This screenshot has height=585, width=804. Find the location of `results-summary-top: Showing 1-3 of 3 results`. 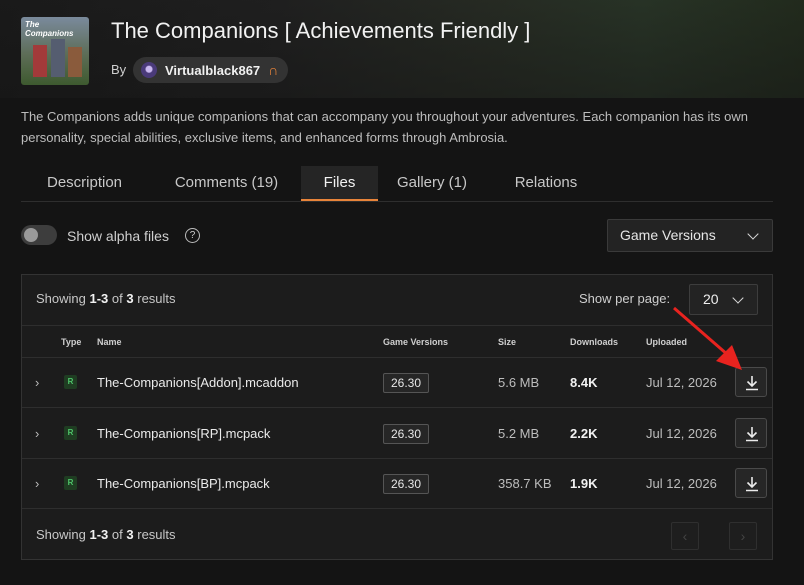

results-summary-top: Showing 1-3 of 3 results is located at coordinates (106, 298).